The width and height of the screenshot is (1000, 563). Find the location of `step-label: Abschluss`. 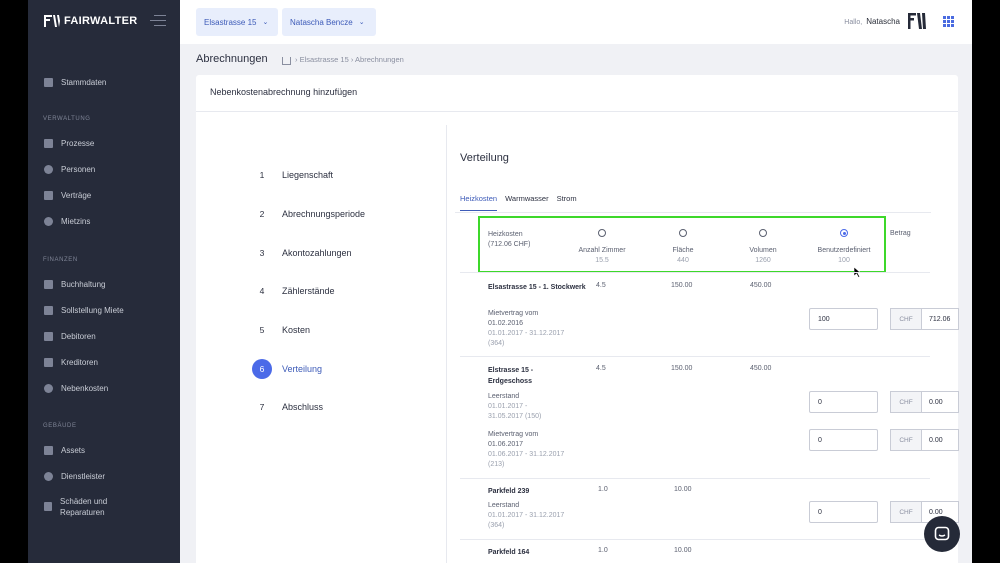

step-label: Abschluss is located at coordinates (303, 407).